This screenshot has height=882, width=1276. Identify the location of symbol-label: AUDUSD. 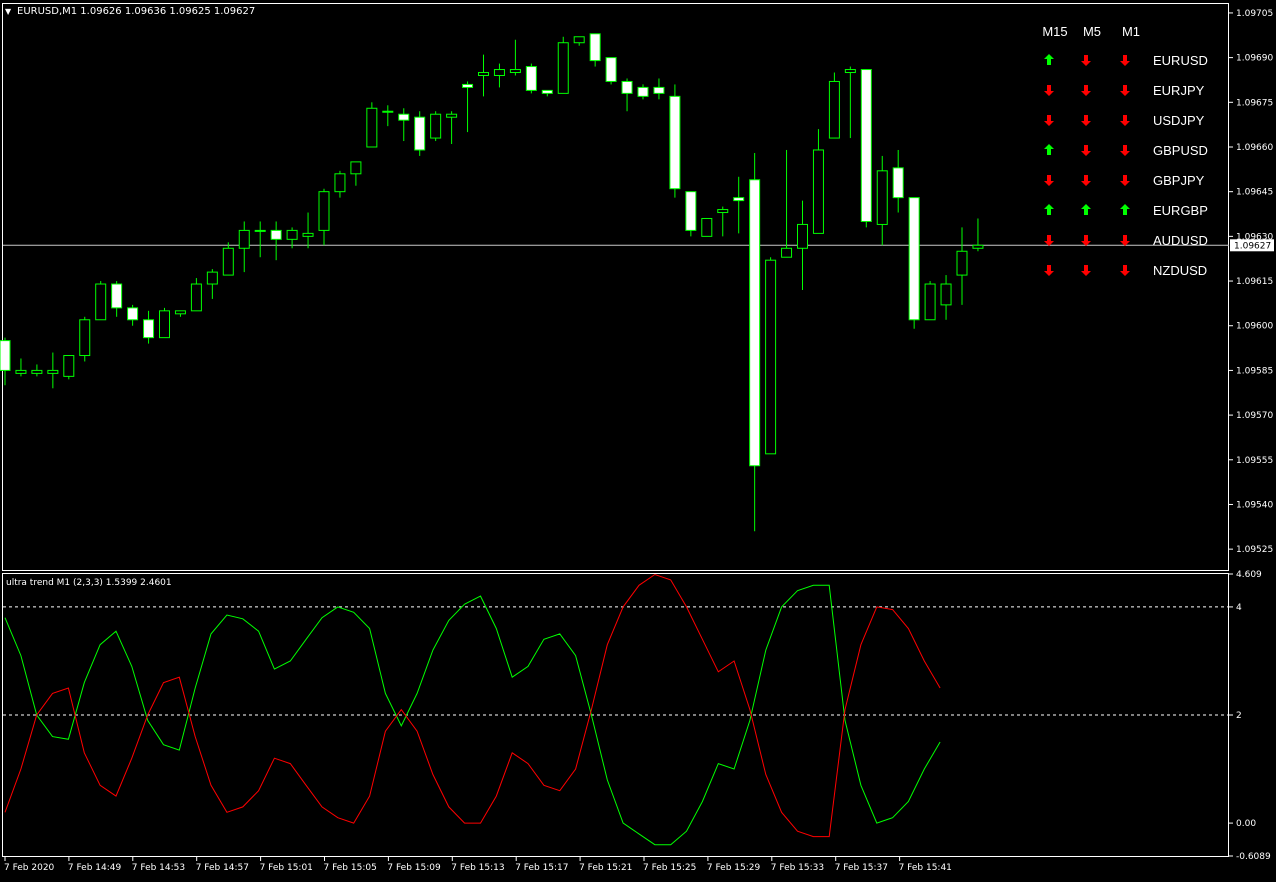
(1180, 240).